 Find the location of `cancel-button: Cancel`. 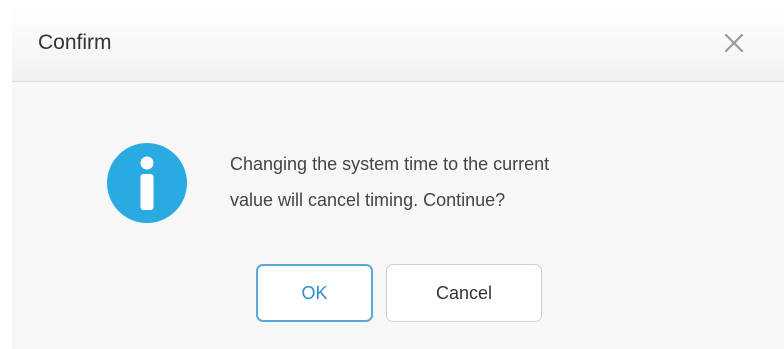

cancel-button: Cancel is located at coordinates (464, 293).